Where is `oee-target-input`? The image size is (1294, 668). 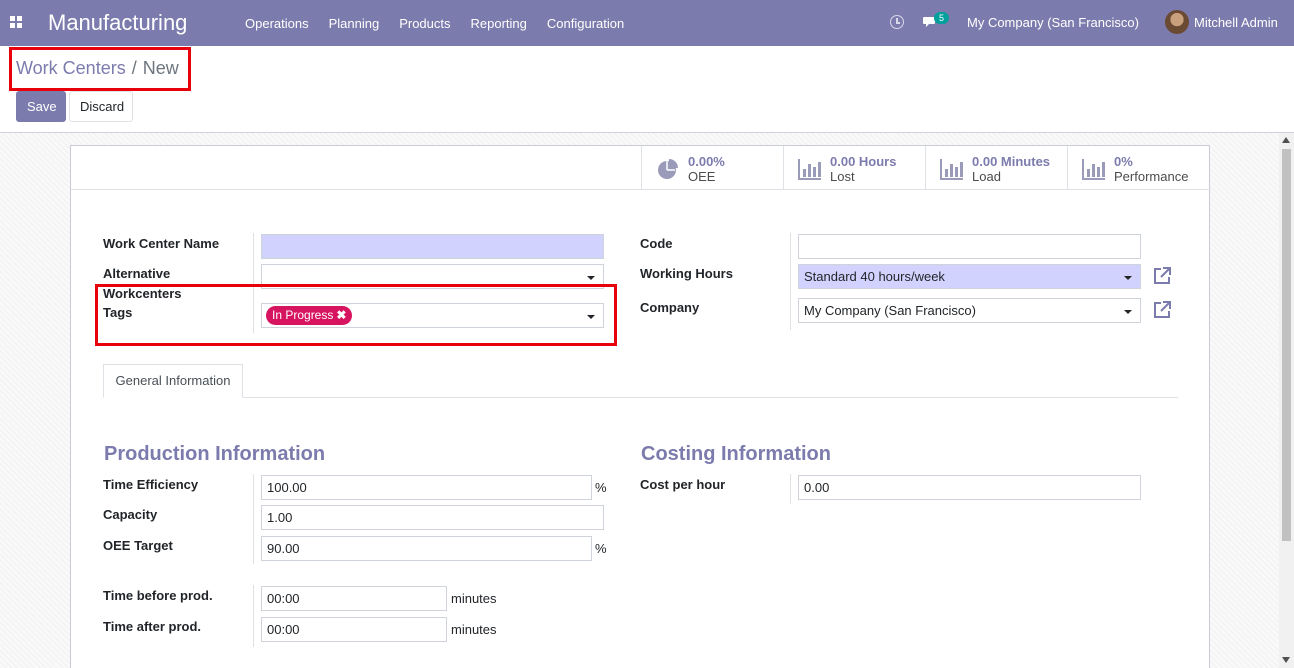
oee-target-input is located at coordinates (426, 548).